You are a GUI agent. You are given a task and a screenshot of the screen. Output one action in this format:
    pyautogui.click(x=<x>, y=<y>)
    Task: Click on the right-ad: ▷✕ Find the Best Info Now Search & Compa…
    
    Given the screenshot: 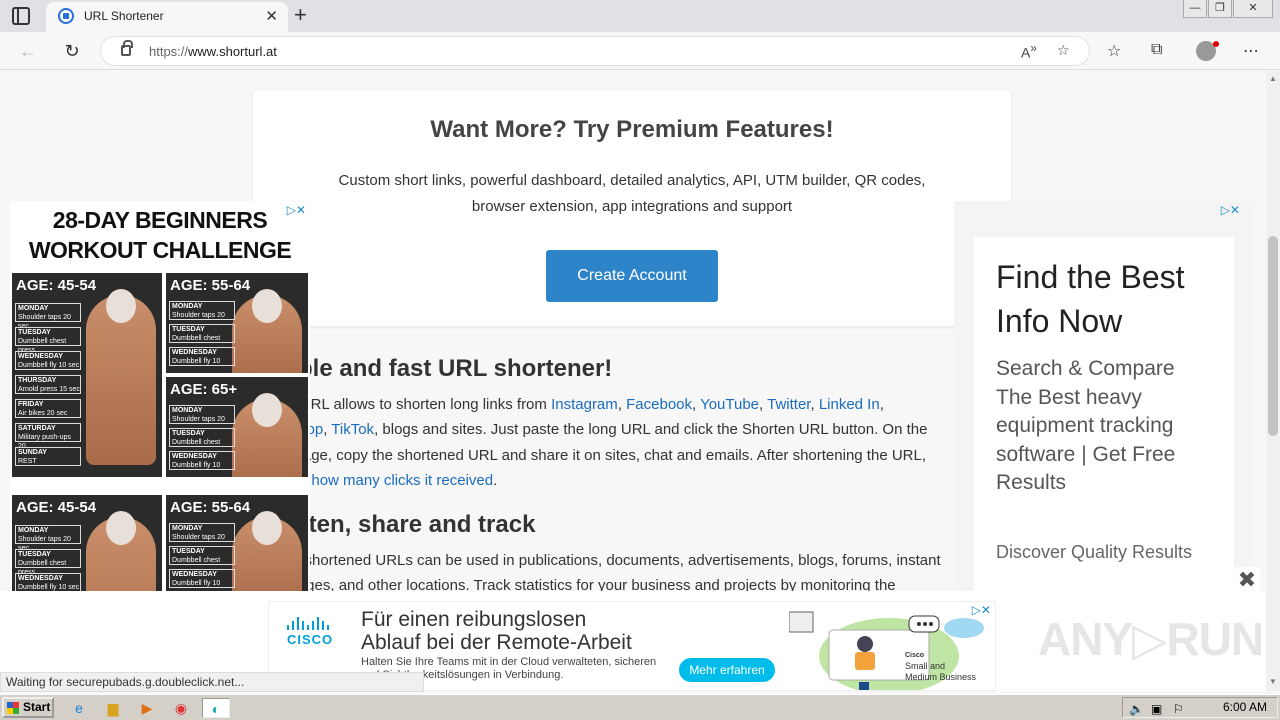 What is the action you would take?
    pyautogui.click(x=1104, y=396)
    